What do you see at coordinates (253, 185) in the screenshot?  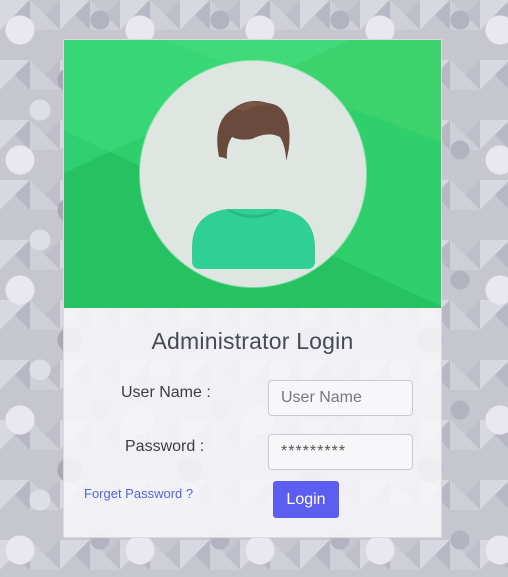 I see `user-avatar-icon` at bounding box center [253, 185].